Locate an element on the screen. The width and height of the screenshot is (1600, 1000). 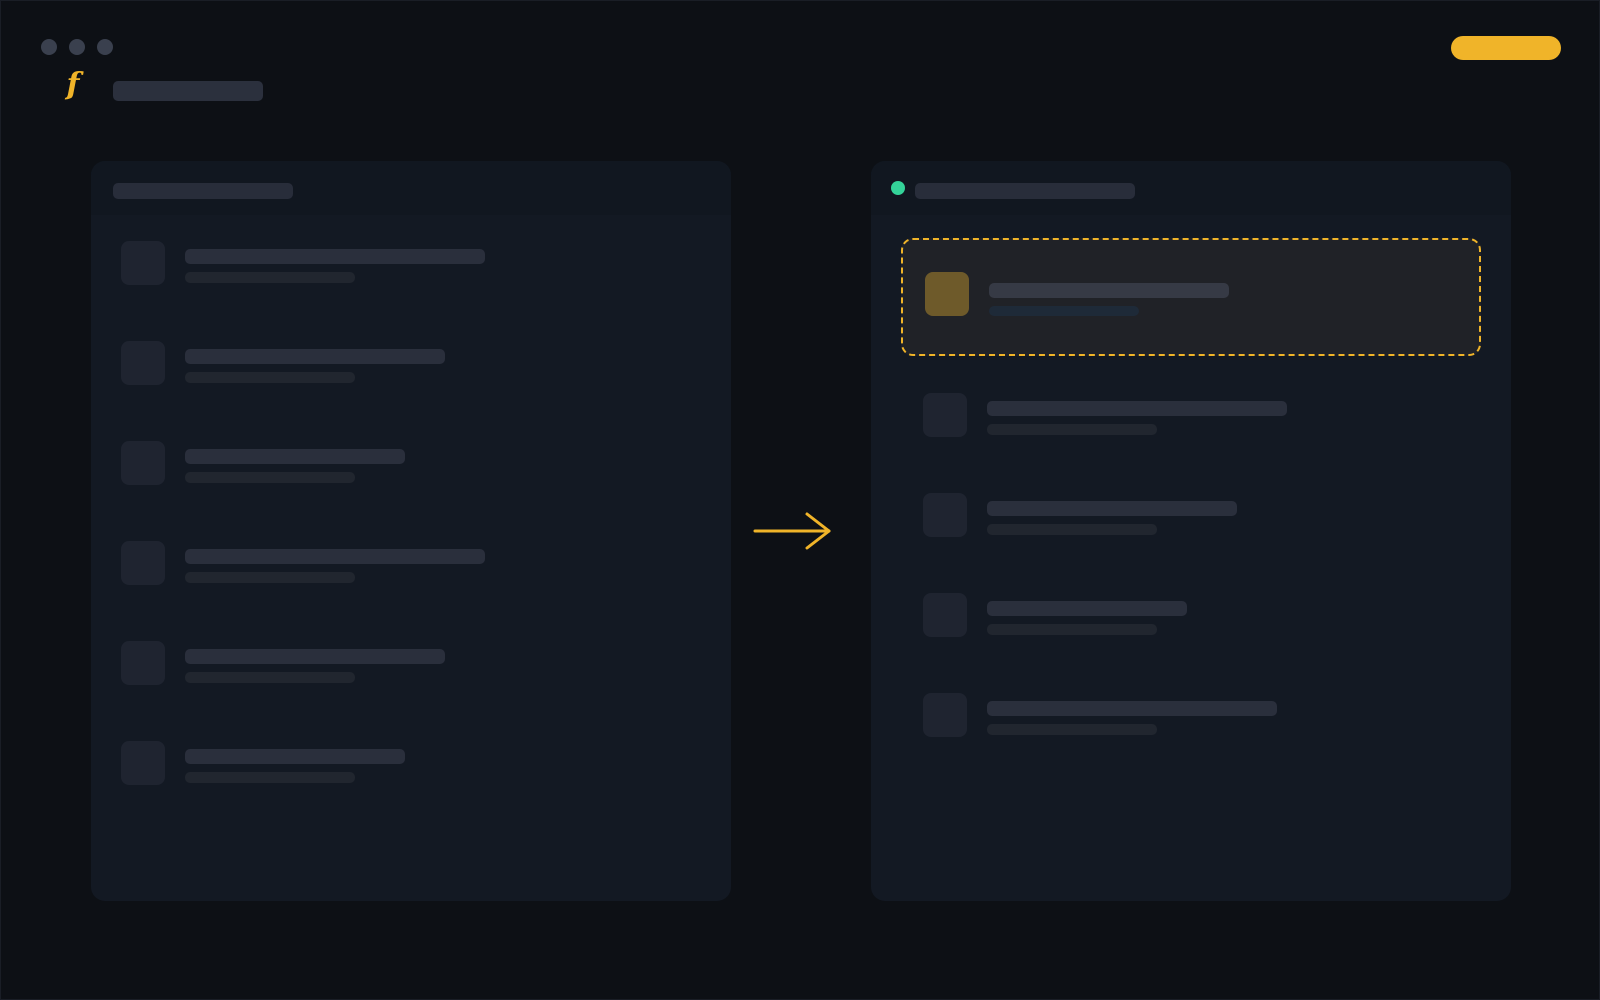
minimize-window-dot-icon is located at coordinates (77, 47).